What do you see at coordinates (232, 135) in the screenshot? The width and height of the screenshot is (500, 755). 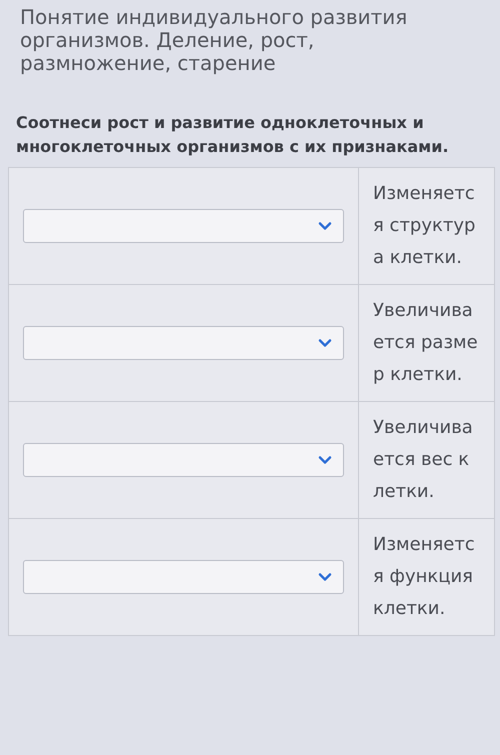 I see `question-text: Соотнеси рост и развитие одноклеточных и многоклеточных организмов с их признаками.` at bounding box center [232, 135].